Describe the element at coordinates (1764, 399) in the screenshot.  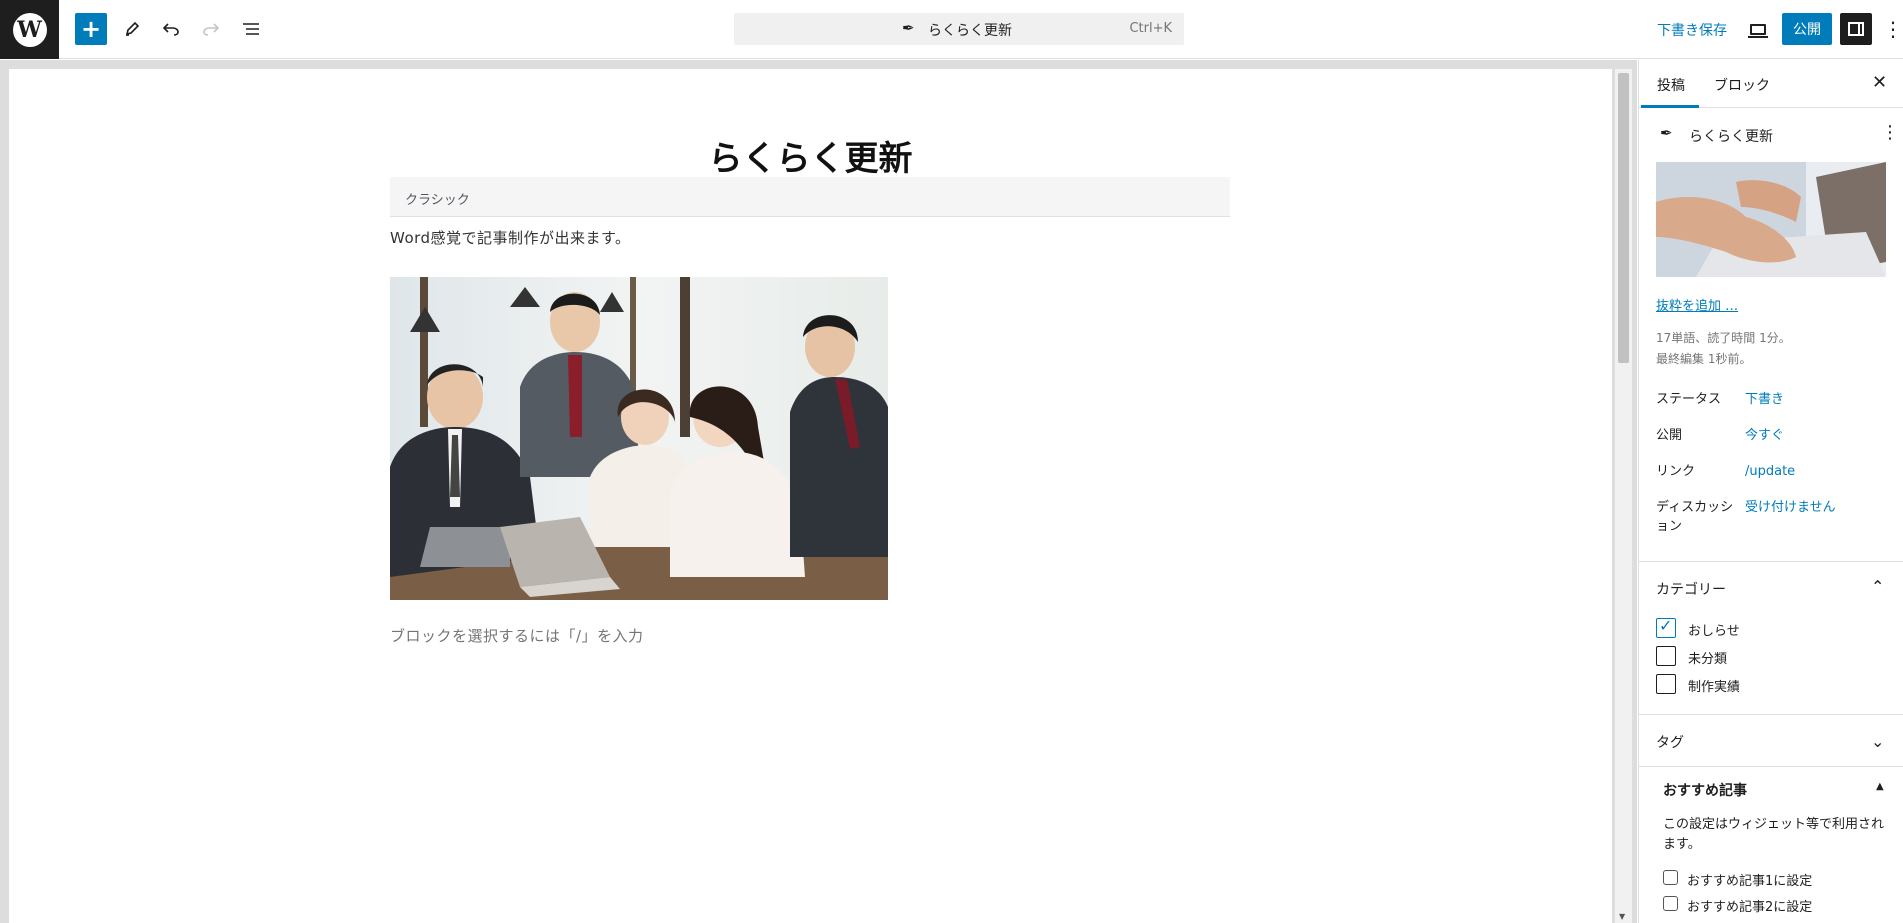
I see `status-value-button: 下書き` at that location.